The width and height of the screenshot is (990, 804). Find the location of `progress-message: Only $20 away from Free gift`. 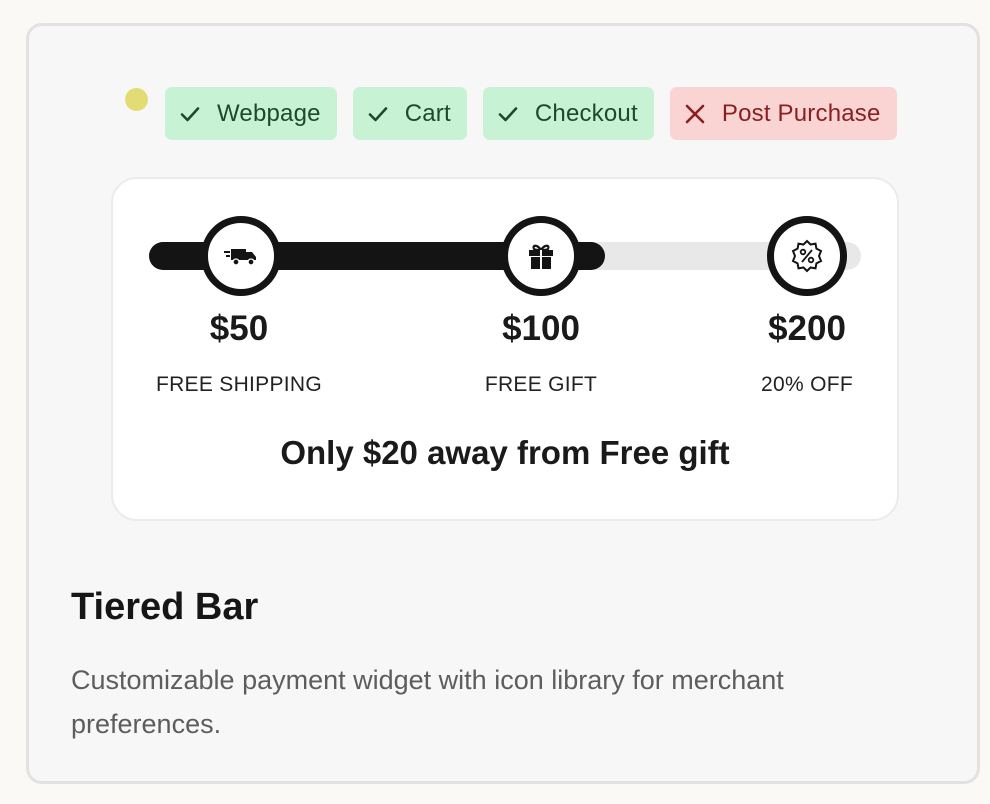

progress-message: Only $20 away from Free gift is located at coordinates (505, 452).